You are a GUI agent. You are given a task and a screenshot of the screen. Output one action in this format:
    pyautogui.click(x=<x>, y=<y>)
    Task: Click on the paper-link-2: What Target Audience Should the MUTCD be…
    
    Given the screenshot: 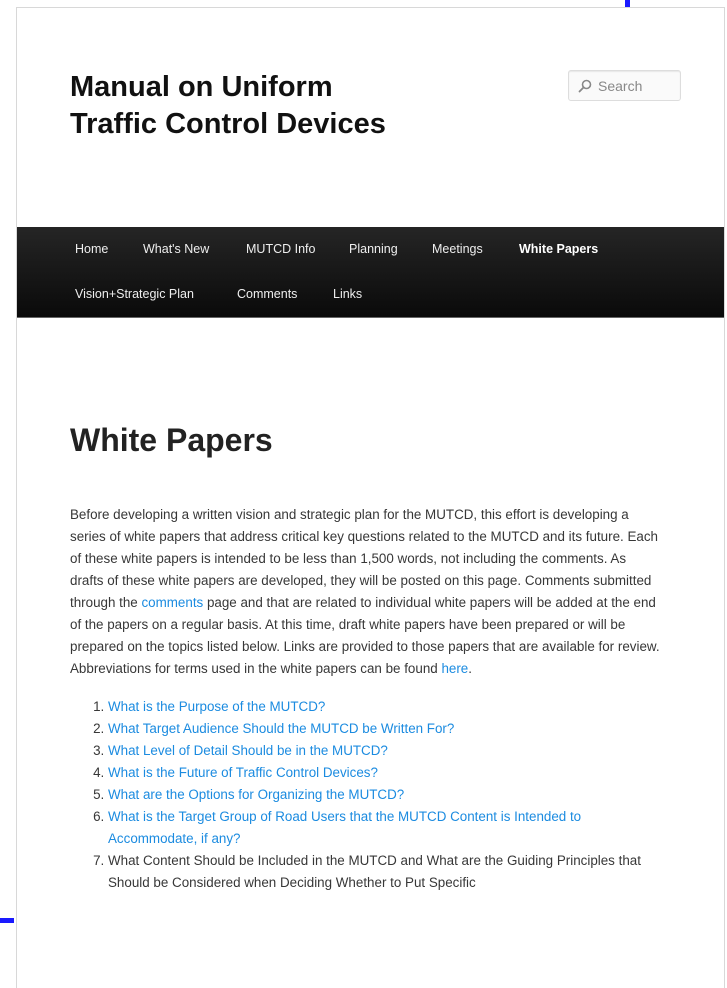 What is the action you would take?
    pyautogui.click(x=281, y=728)
    